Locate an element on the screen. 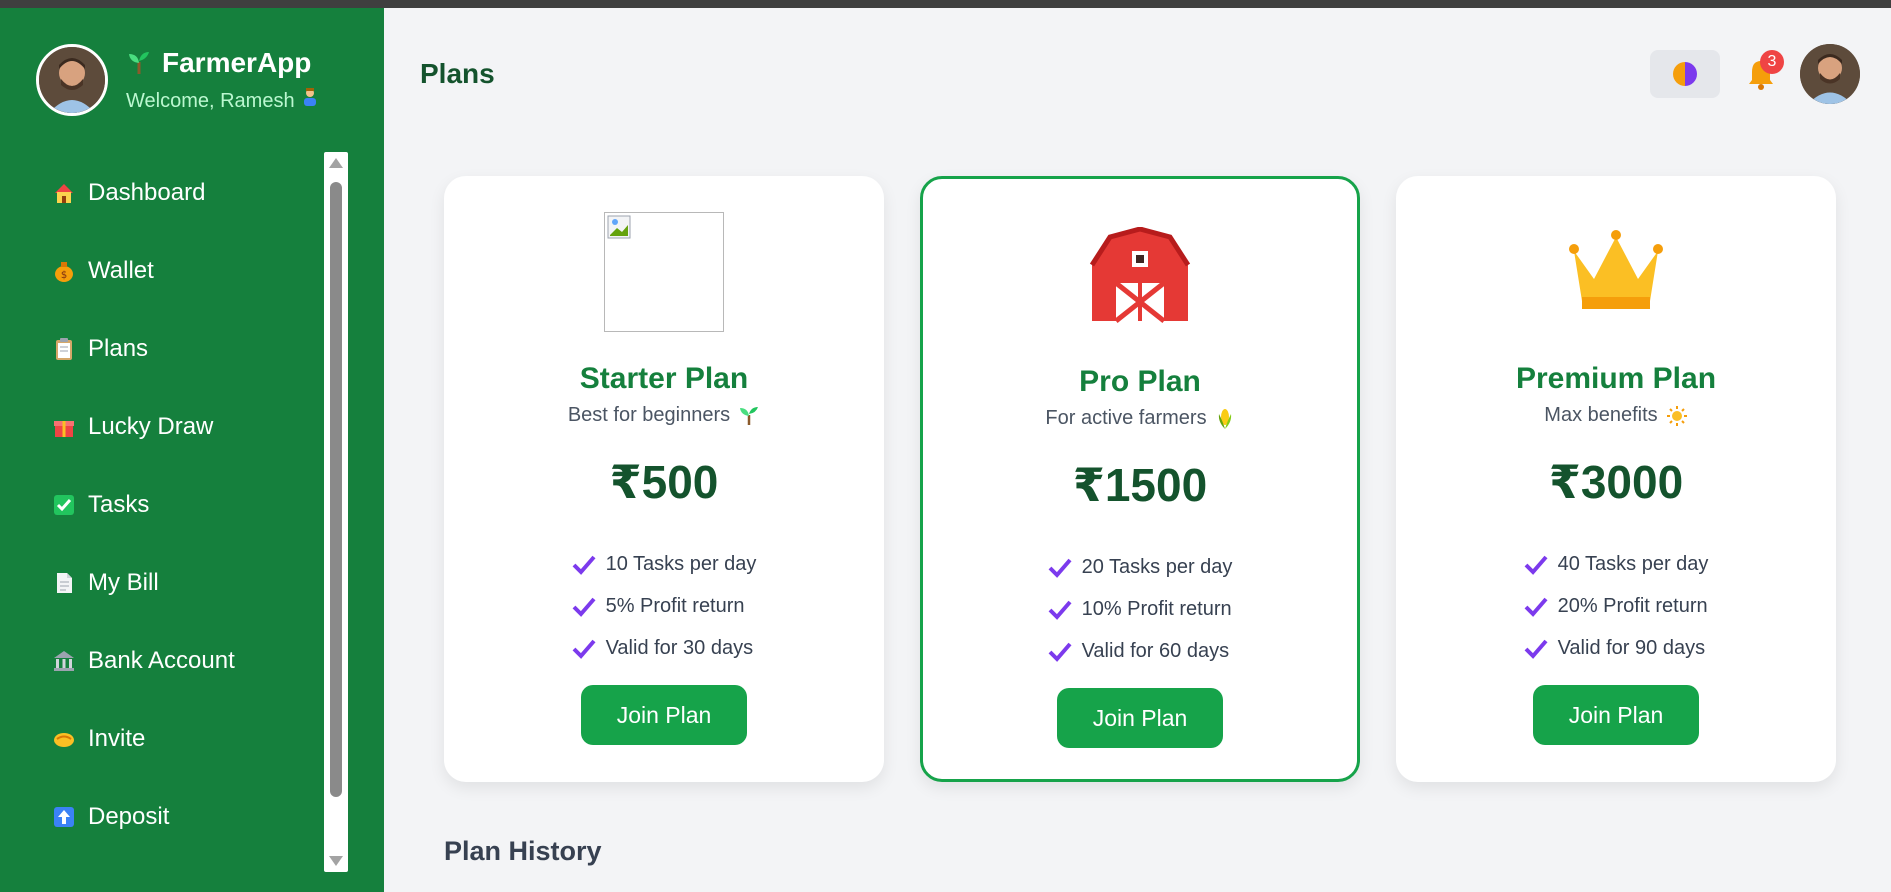 This screenshot has width=1891, height=892. plan-subtitle: Best for beginners is located at coordinates (664, 415).